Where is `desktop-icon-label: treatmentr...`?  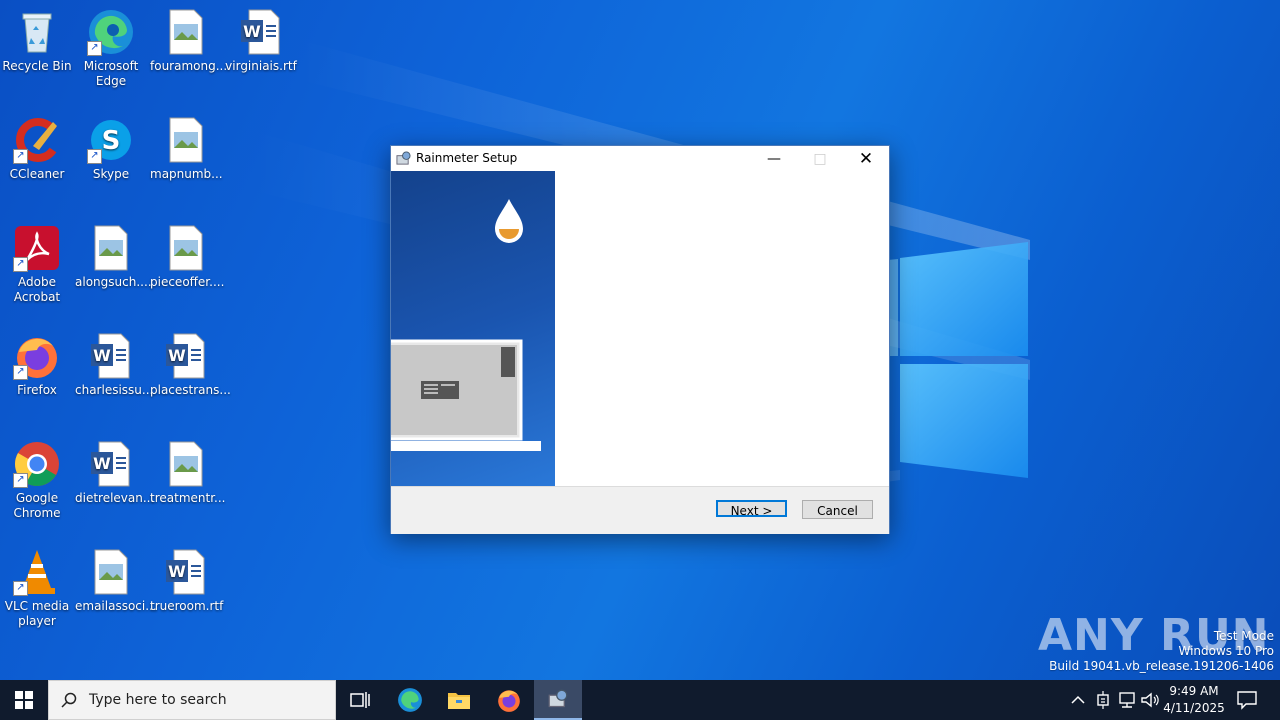 desktop-icon-label: treatmentr... is located at coordinates (188, 498).